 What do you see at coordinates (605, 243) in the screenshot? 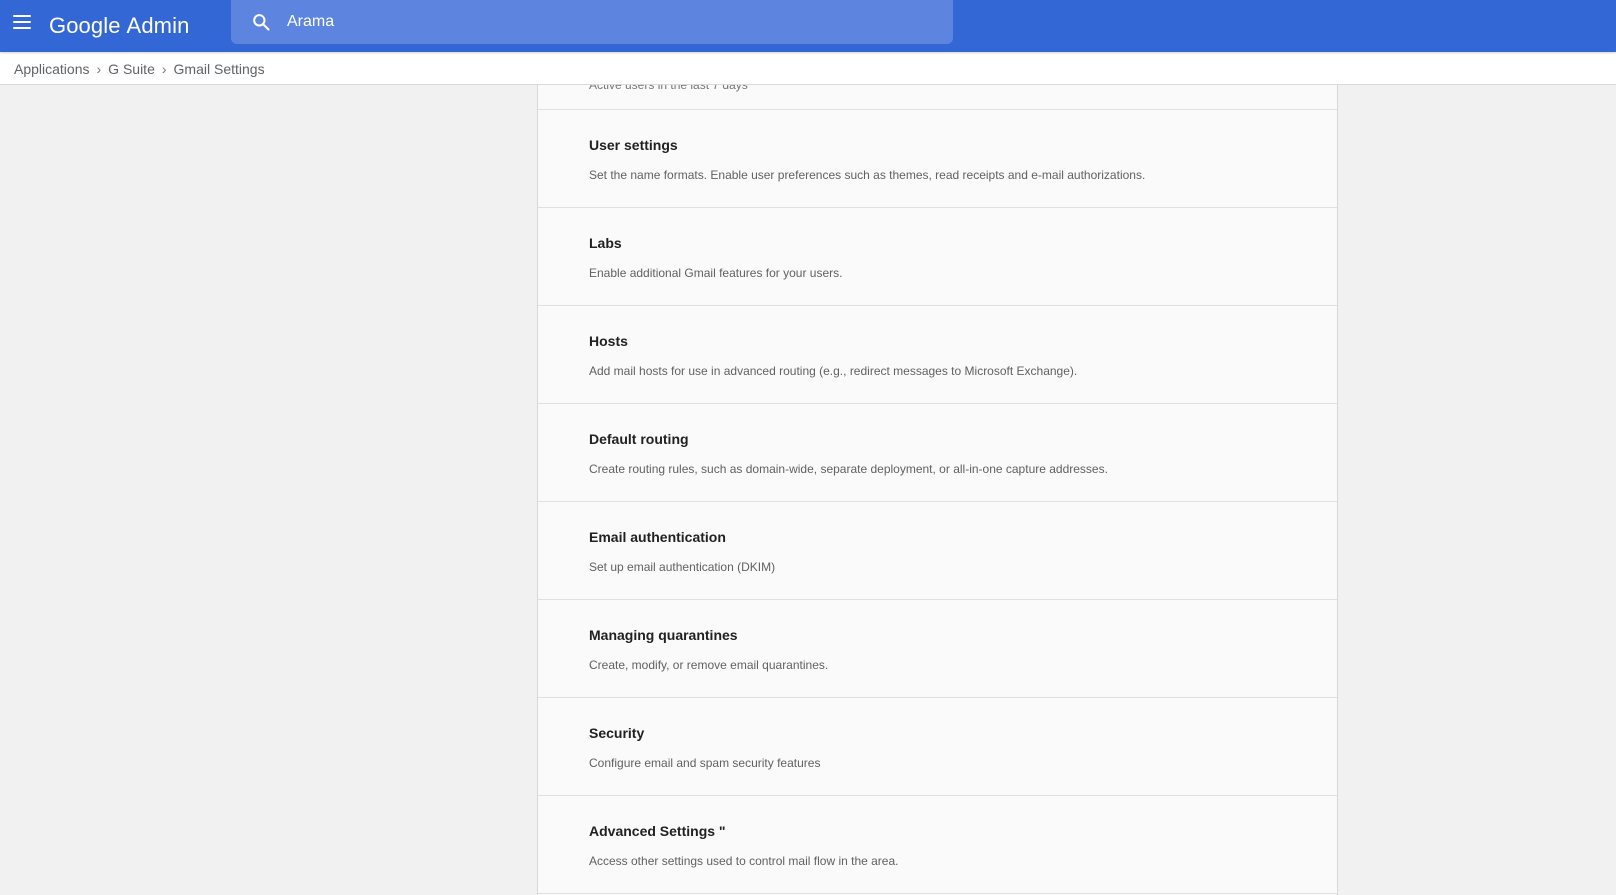
I see `setting-title: Labs` at bounding box center [605, 243].